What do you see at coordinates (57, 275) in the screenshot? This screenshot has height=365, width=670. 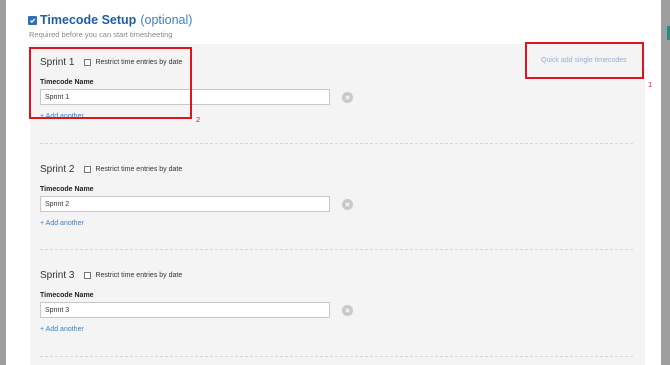 I see `section-title: Sprint 3` at bounding box center [57, 275].